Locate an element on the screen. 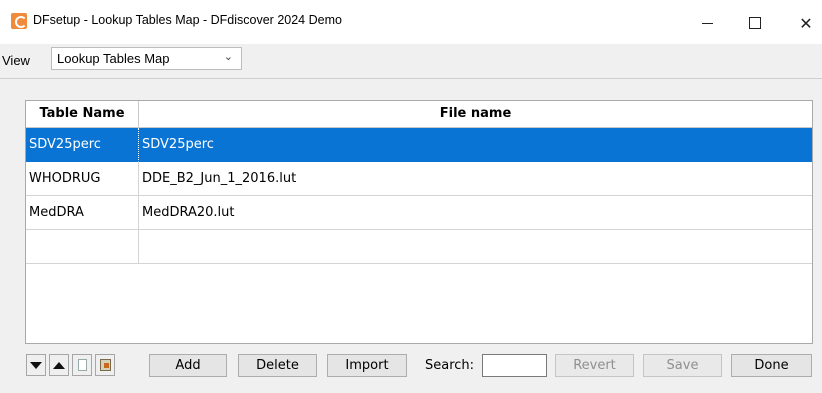 Image resolution: width=822 pixels, height=393 pixels. dfsetup-app-icon is located at coordinates (19, 21).